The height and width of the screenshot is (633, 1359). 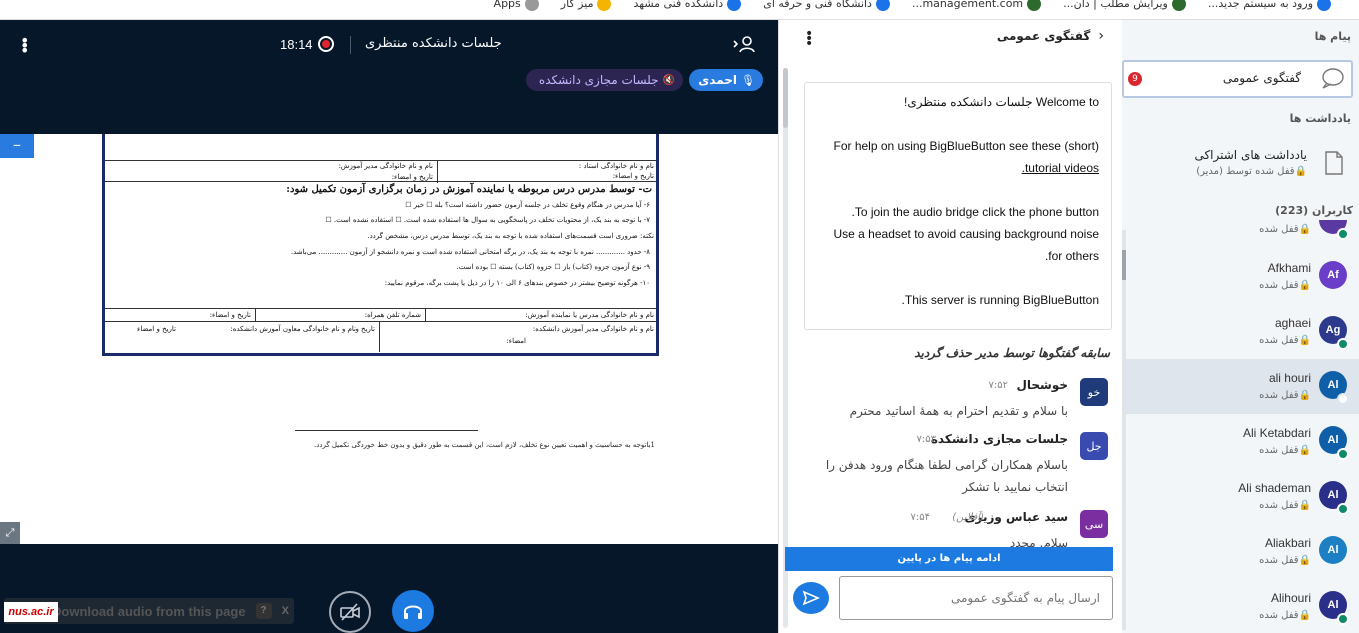 I want to click on muted-microphone-icon: 🔇, so click(x=668, y=80).